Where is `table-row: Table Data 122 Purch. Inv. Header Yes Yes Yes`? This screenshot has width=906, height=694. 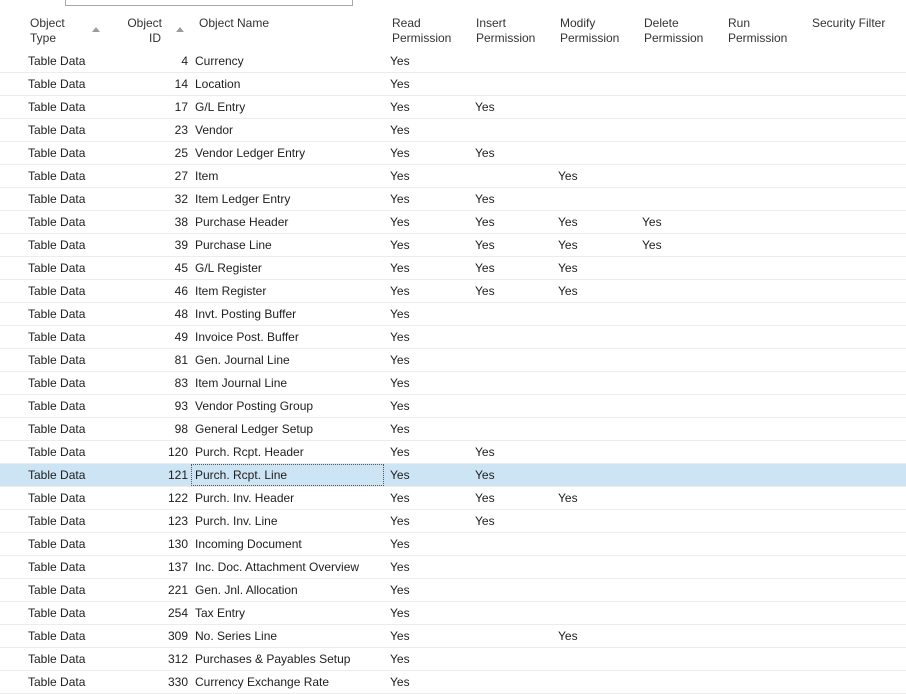 table-row: Table Data 122 Purch. Inv. Header Yes Yes Yes is located at coordinates (453, 498).